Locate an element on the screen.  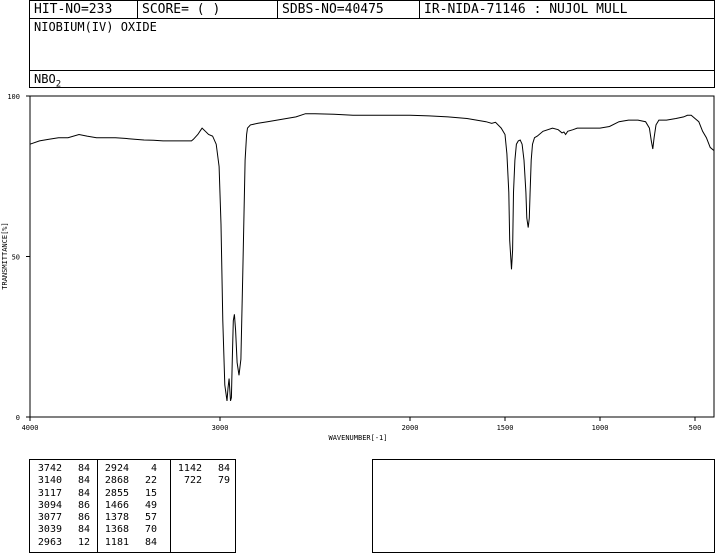
peak-row: 2924 4 is located at coordinates (130, 469).